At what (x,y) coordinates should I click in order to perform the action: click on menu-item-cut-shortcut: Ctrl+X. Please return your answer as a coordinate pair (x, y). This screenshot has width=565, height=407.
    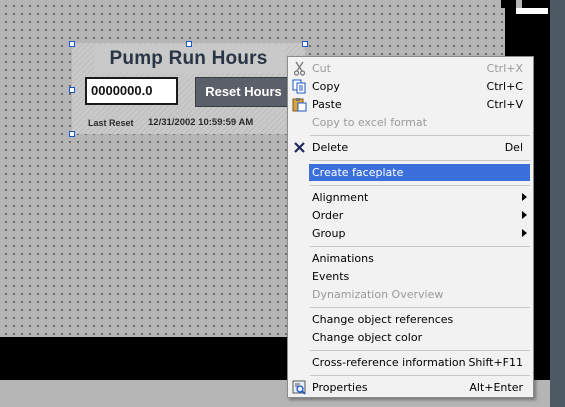
    Looking at the image, I should click on (504, 68).